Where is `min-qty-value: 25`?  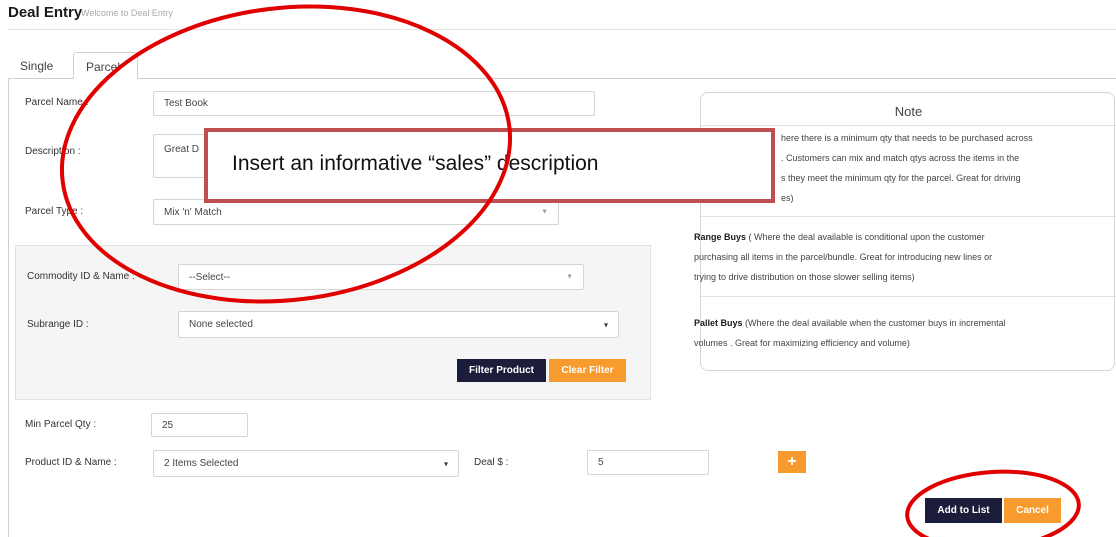
min-qty-value: 25 is located at coordinates (168, 425).